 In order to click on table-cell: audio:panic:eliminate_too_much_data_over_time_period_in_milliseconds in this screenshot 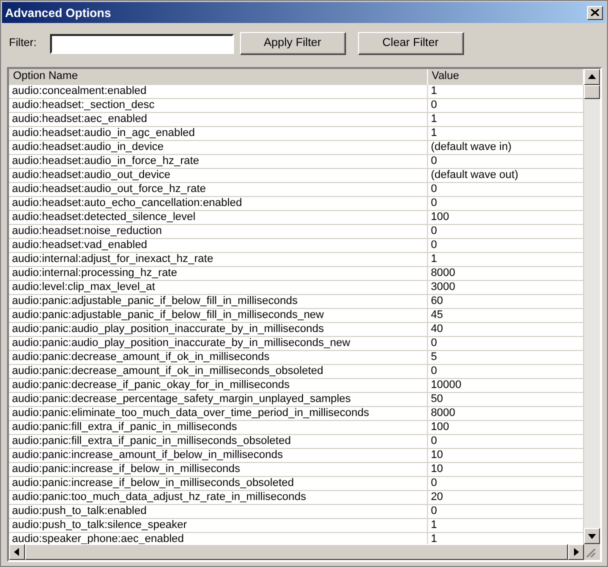, I will do `click(218, 413)`.